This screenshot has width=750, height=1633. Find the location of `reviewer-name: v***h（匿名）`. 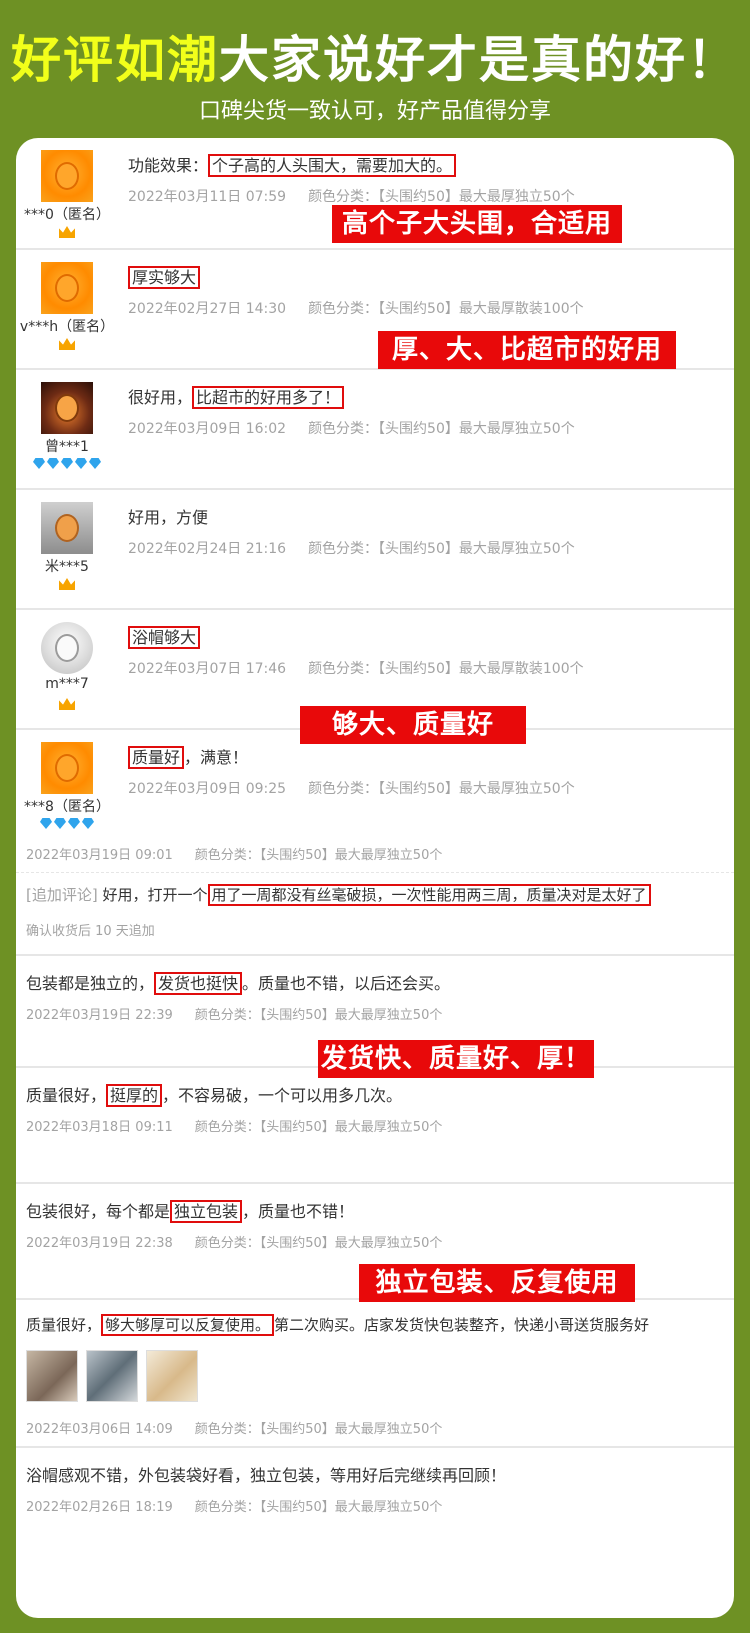

reviewer-name: v***h（匿名） is located at coordinates (67, 327).